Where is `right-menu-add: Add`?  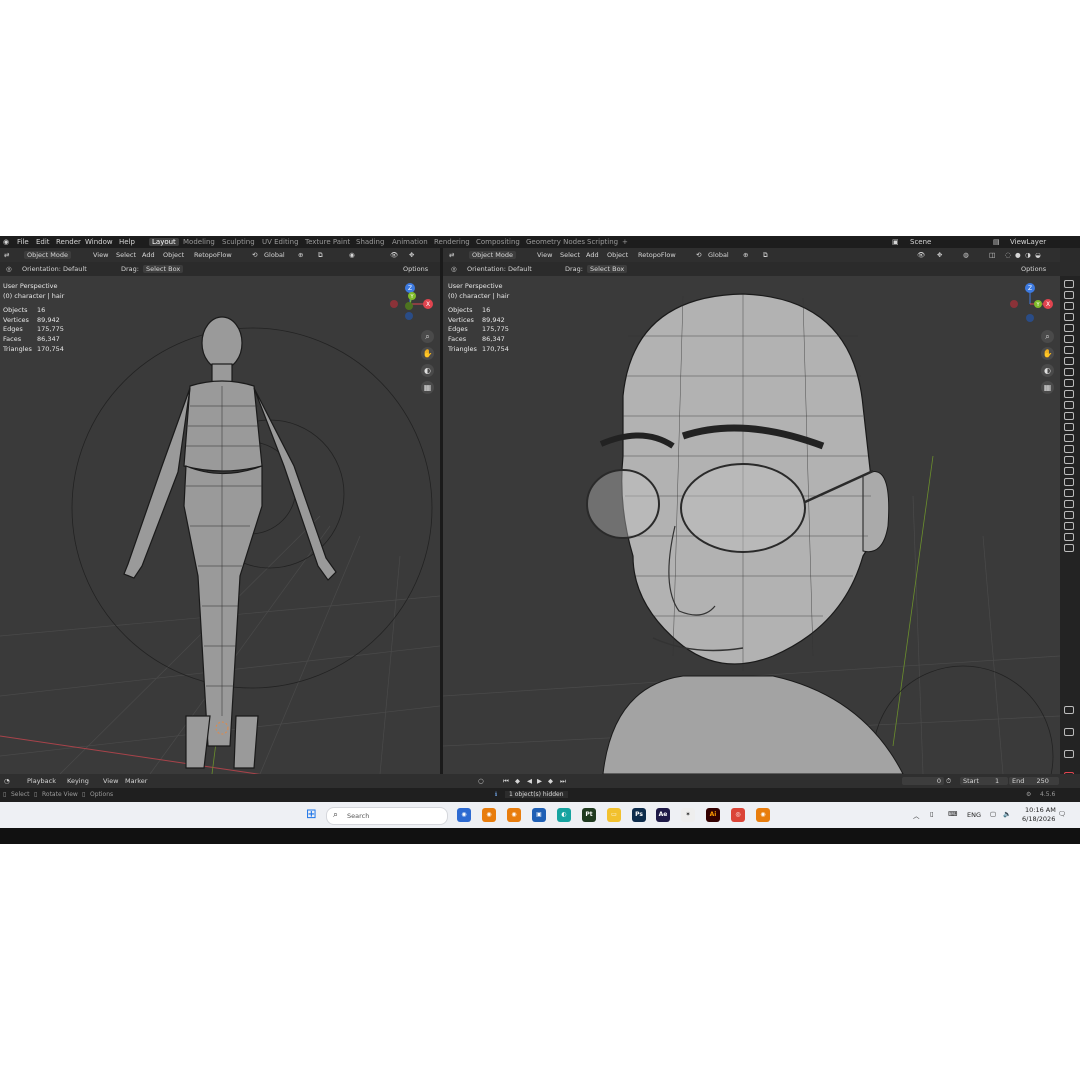
right-menu-add: Add is located at coordinates (592, 255).